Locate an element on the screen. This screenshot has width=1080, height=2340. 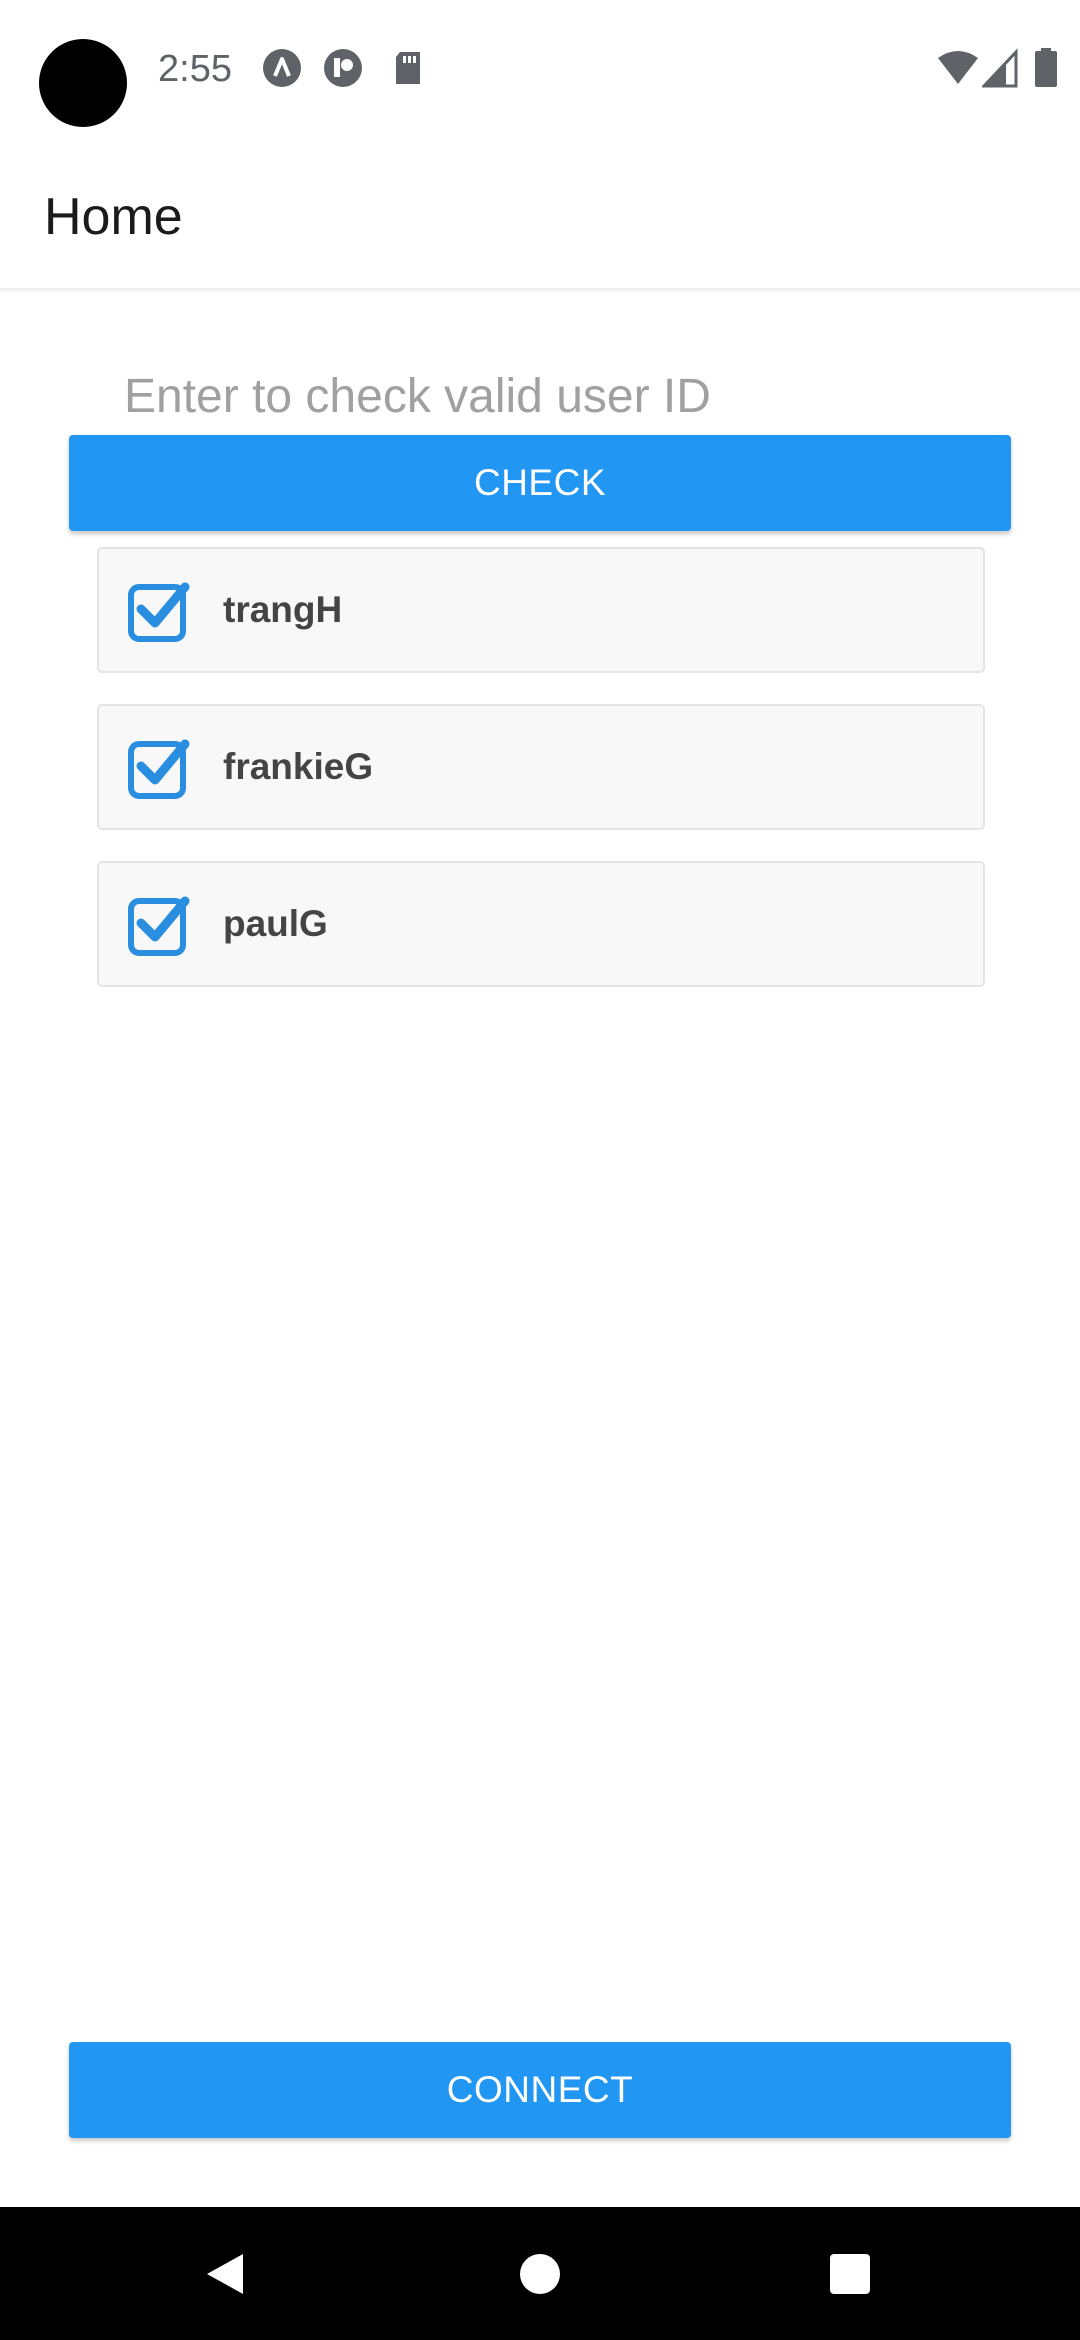
user-name: frankieG is located at coordinates (298, 766).